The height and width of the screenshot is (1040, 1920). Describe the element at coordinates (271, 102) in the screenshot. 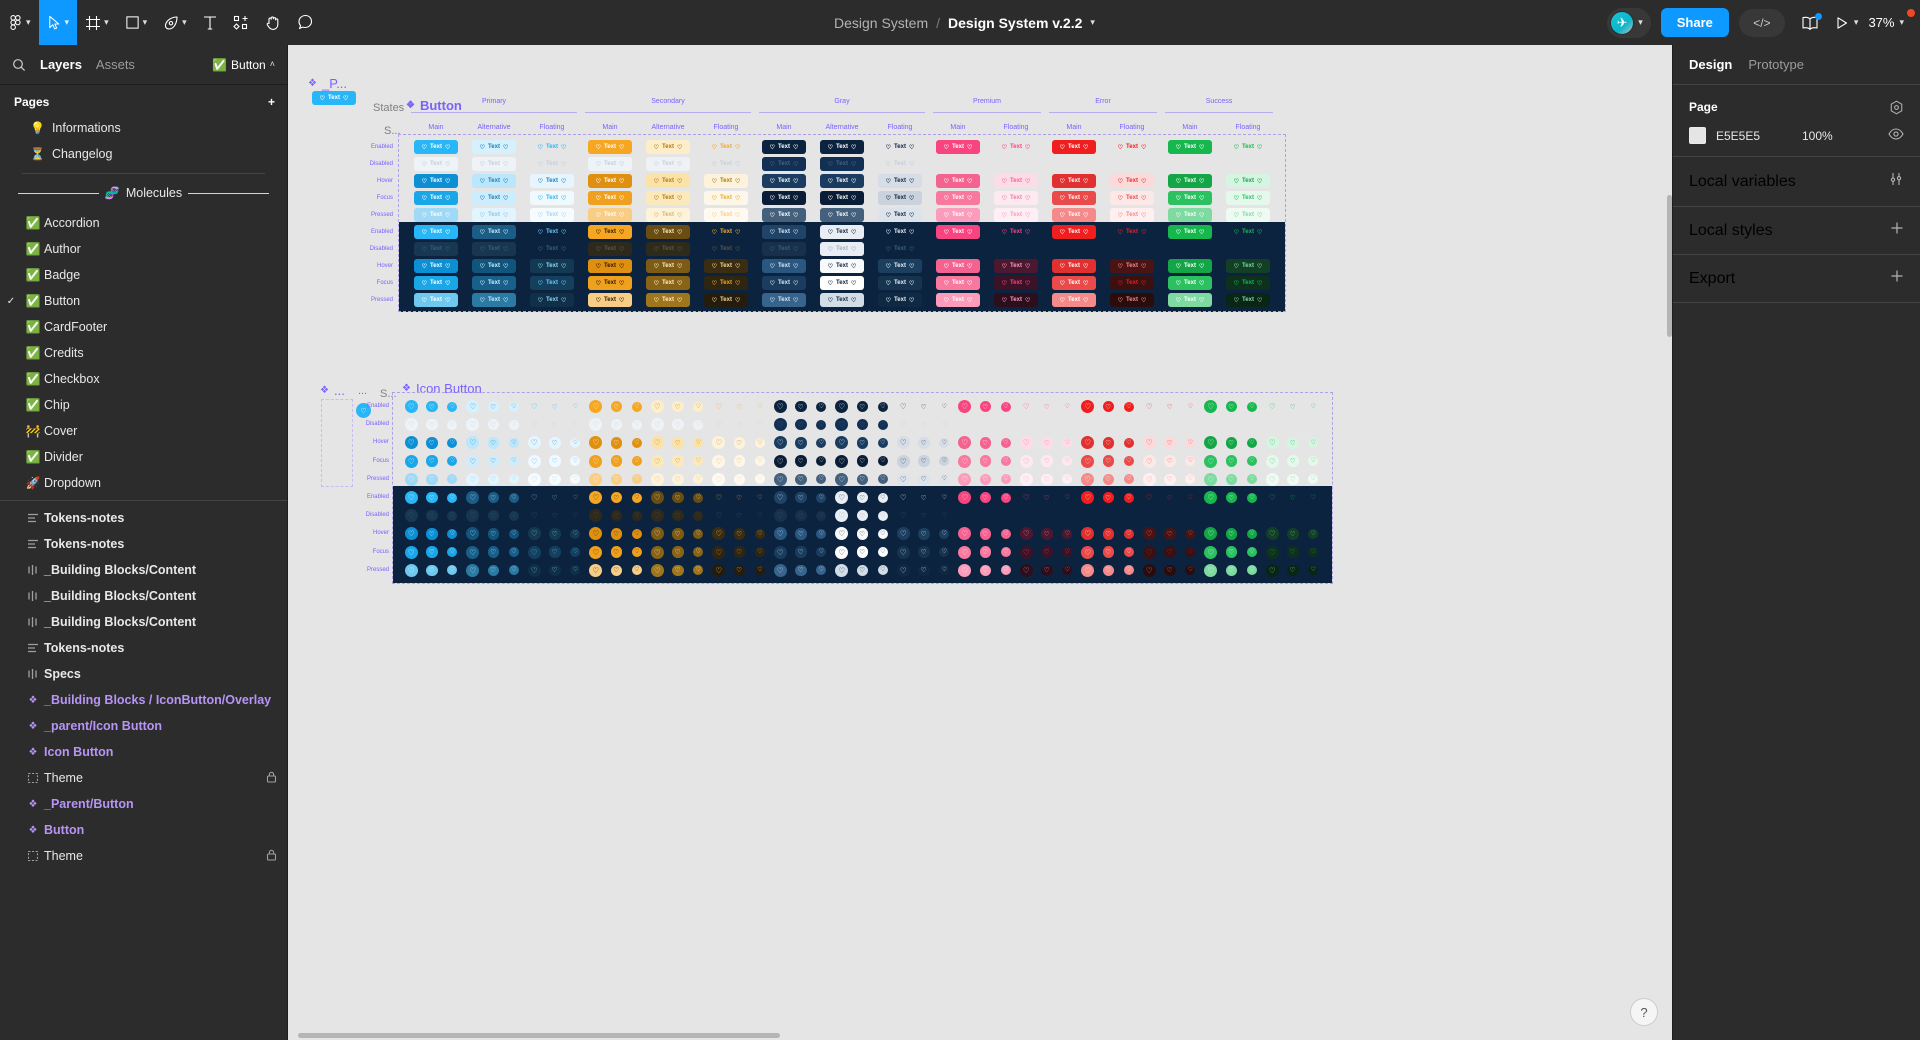

I see `add-page-button: +` at that location.